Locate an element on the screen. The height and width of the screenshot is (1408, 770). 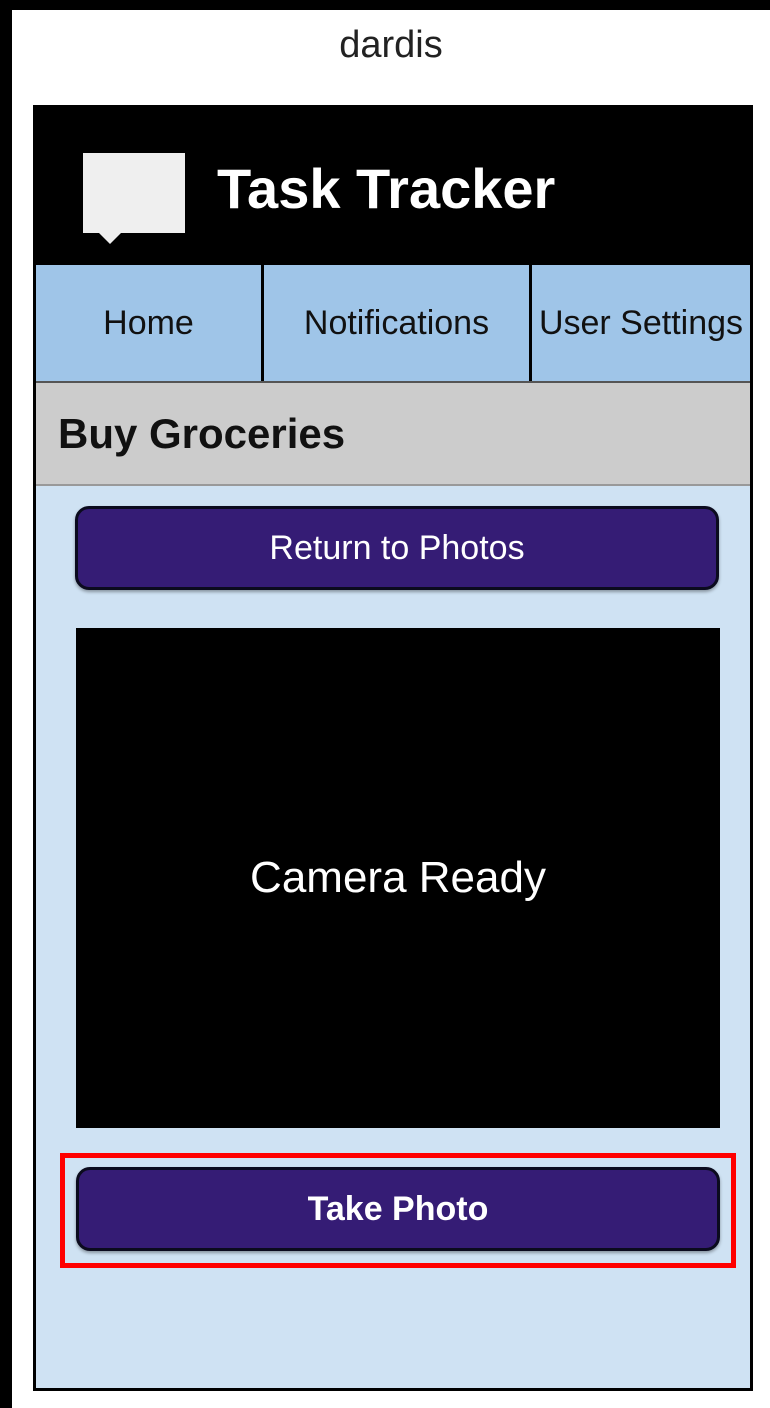
tab-notifications: Notifications is located at coordinates (398, 323).